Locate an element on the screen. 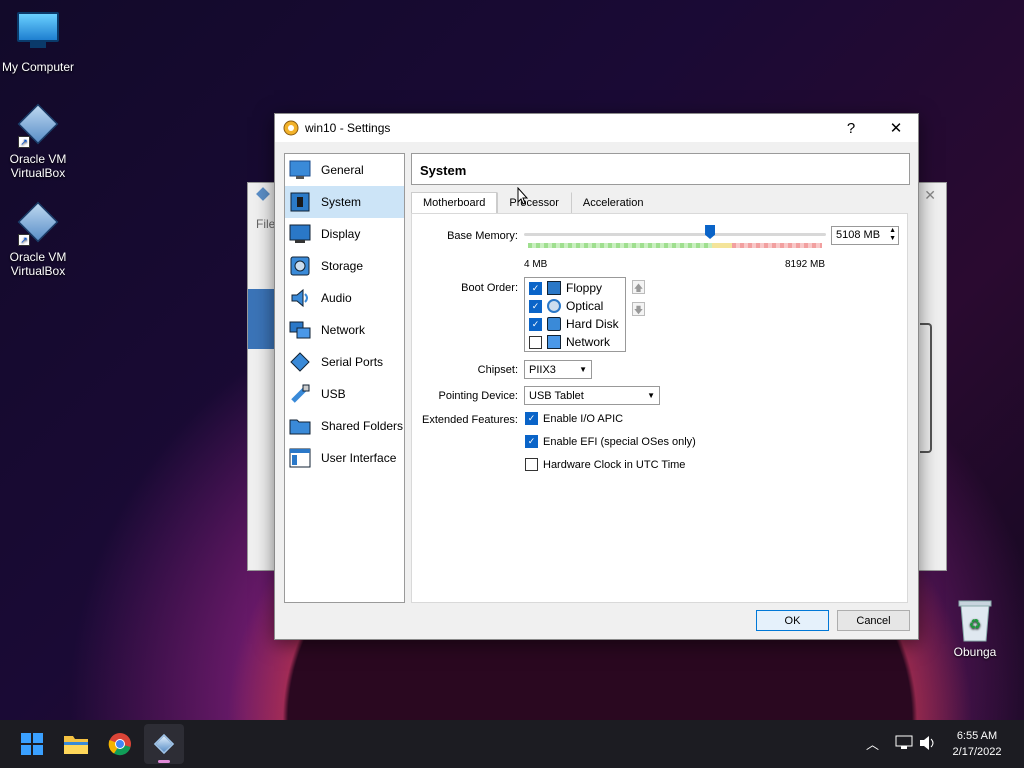 This screenshot has height=768, width=1024. boot-item-hard-disk: ✓ Hard Disk is located at coordinates (574, 324).